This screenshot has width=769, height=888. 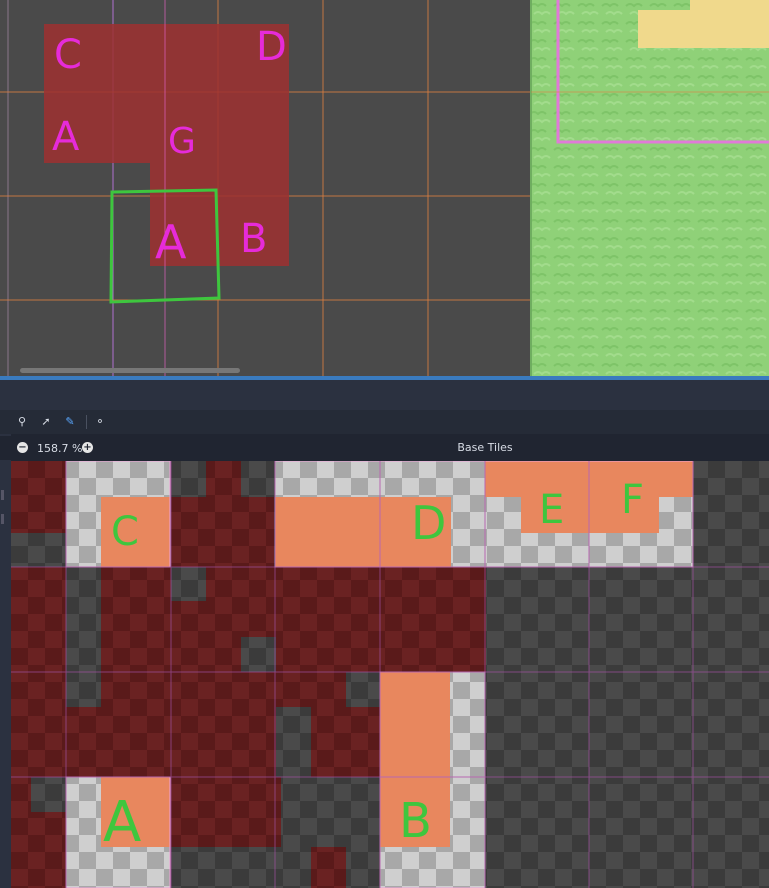 I want to click on picker-icon: ⚬, so click(x=100, y=422).